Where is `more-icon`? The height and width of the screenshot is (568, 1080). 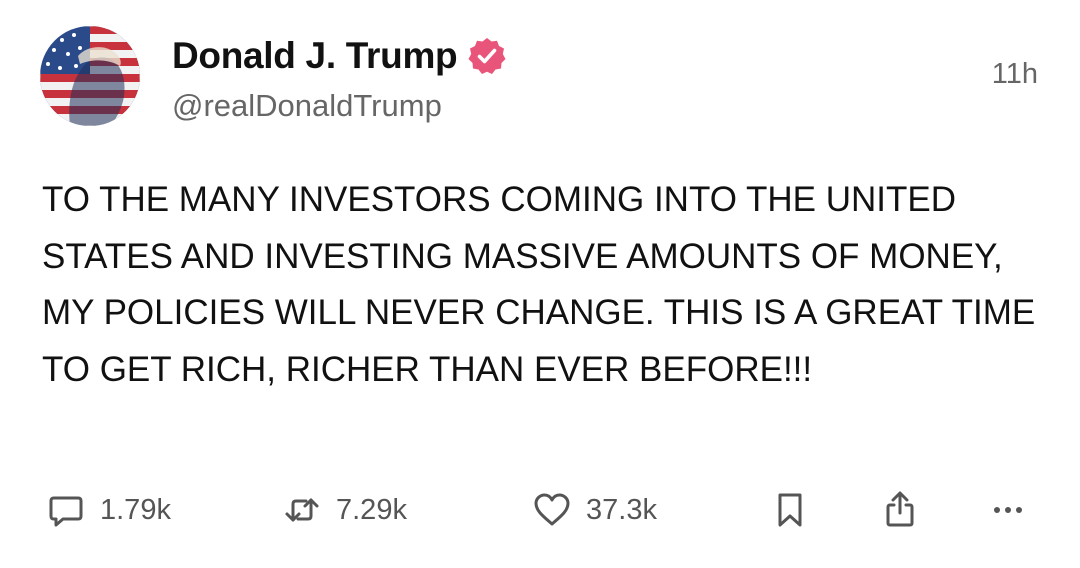
more-icon is located at coordinates (1008, 510).